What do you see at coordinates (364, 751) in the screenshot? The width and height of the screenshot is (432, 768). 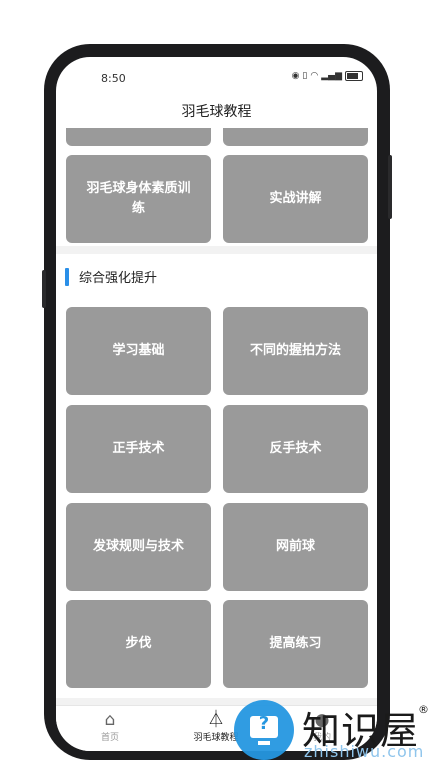 I see `watermark-url: zhishiwu.com` at bounding box center [364, 751].